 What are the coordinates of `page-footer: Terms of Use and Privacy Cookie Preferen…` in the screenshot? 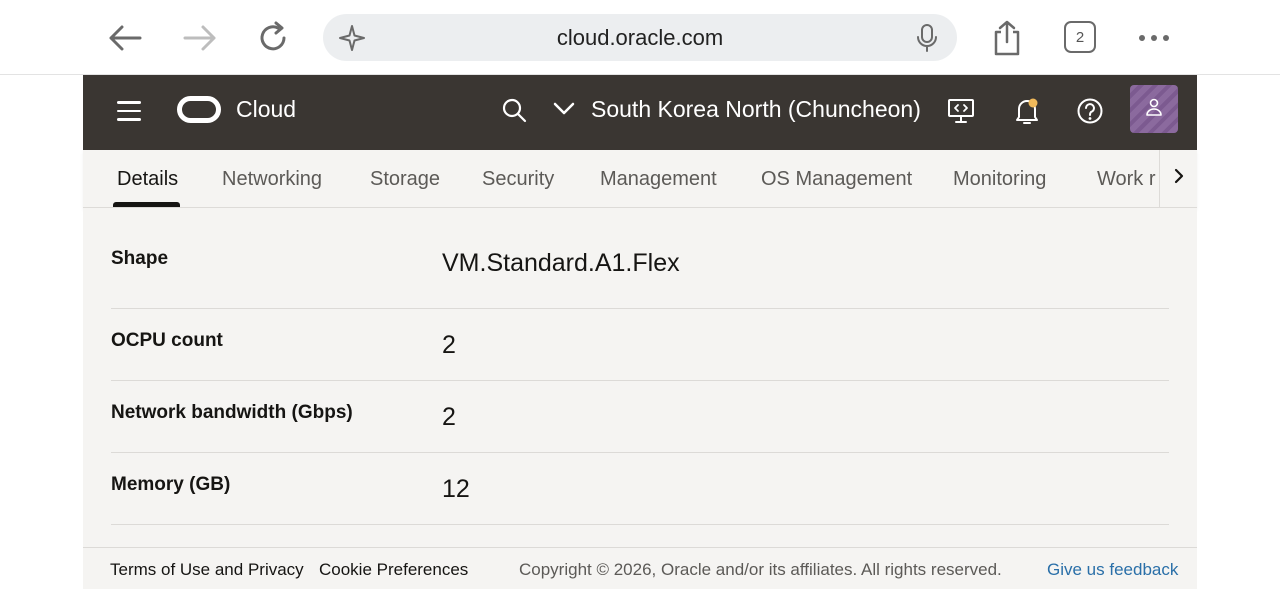 It's located at (640, 568).